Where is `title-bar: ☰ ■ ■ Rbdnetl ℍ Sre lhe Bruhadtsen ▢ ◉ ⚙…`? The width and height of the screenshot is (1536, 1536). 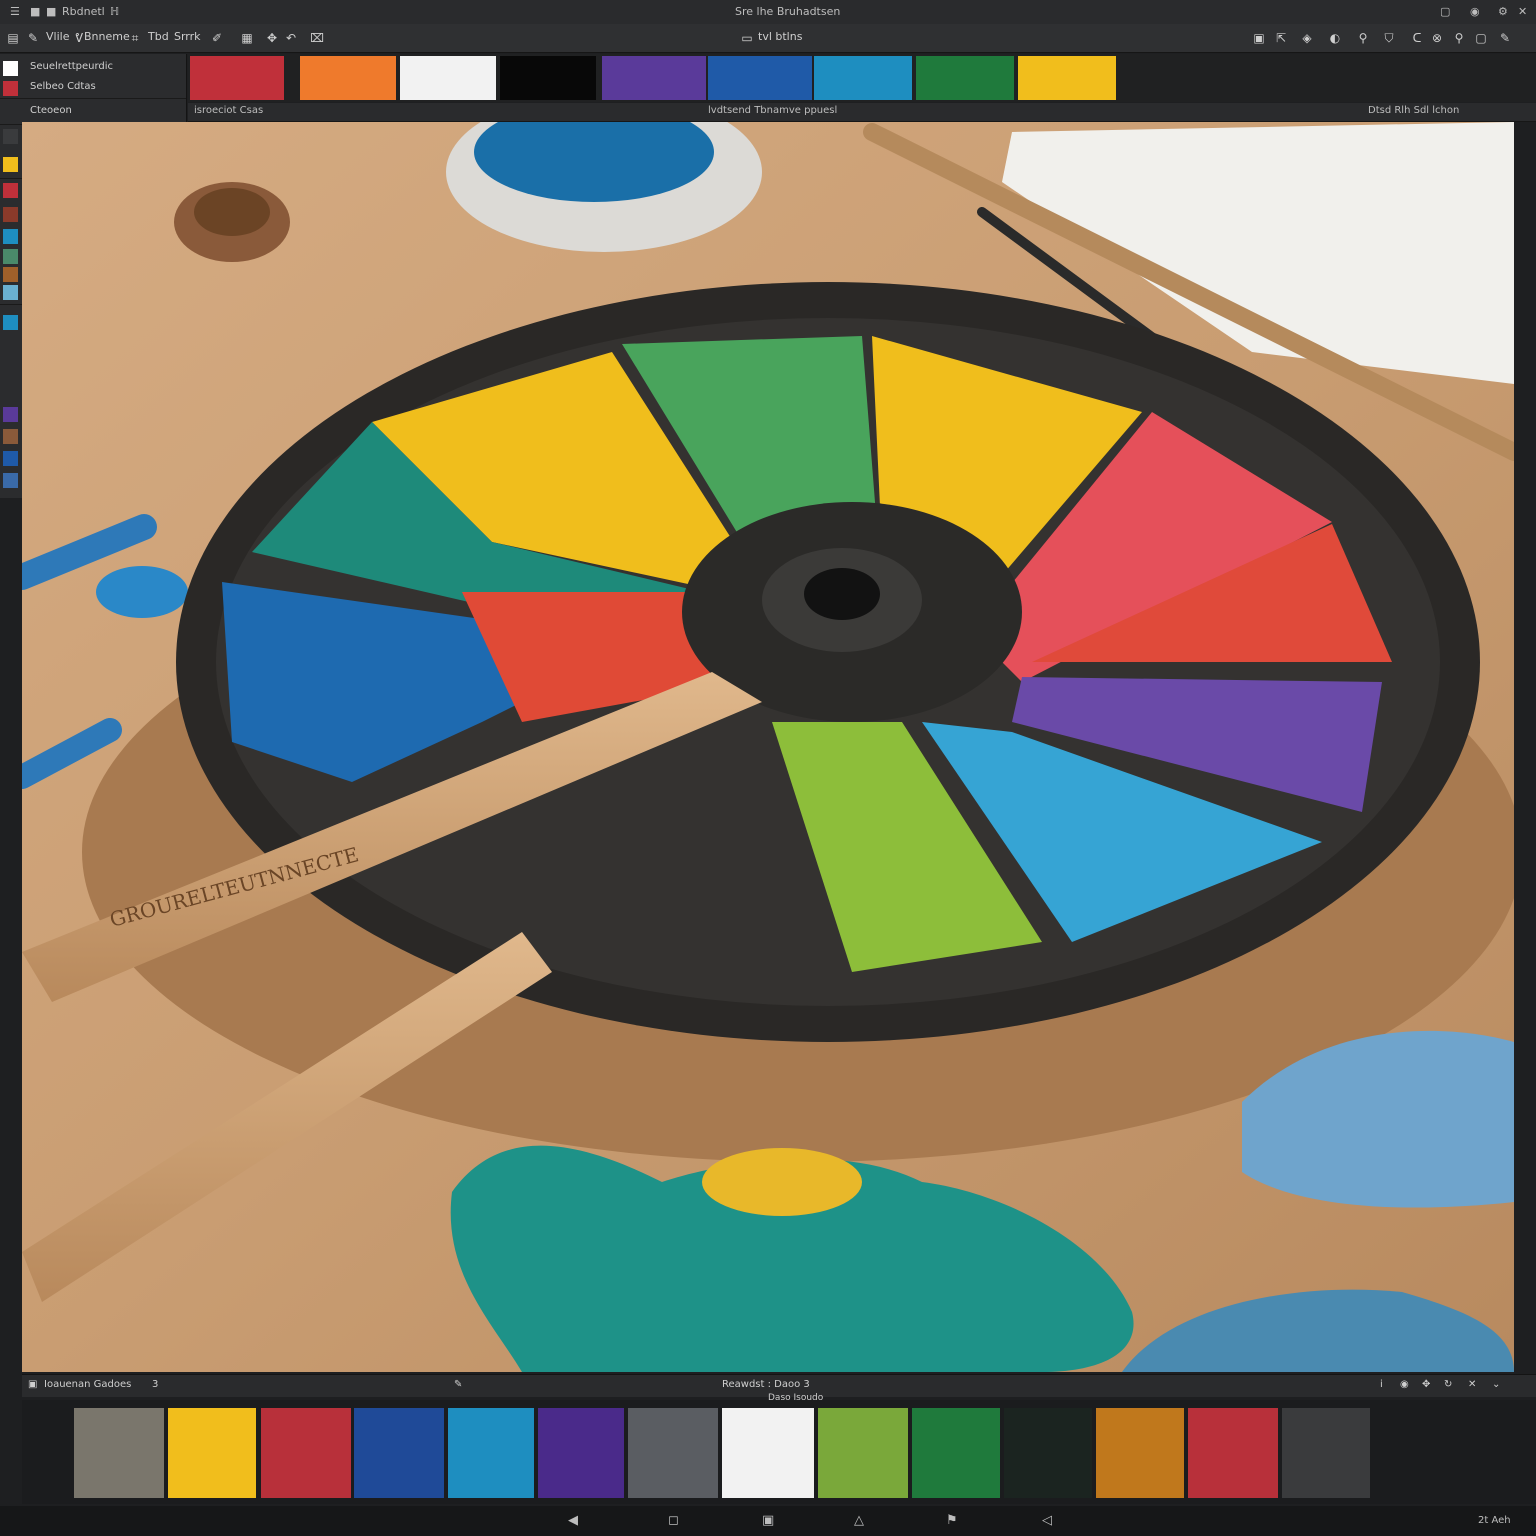 title-bar: ☰ ■ ■ Rbdnetl ℍ Sre lhe Bruhadtsen ▢ ◉ ⚙… is located at coordinates (768, 12).